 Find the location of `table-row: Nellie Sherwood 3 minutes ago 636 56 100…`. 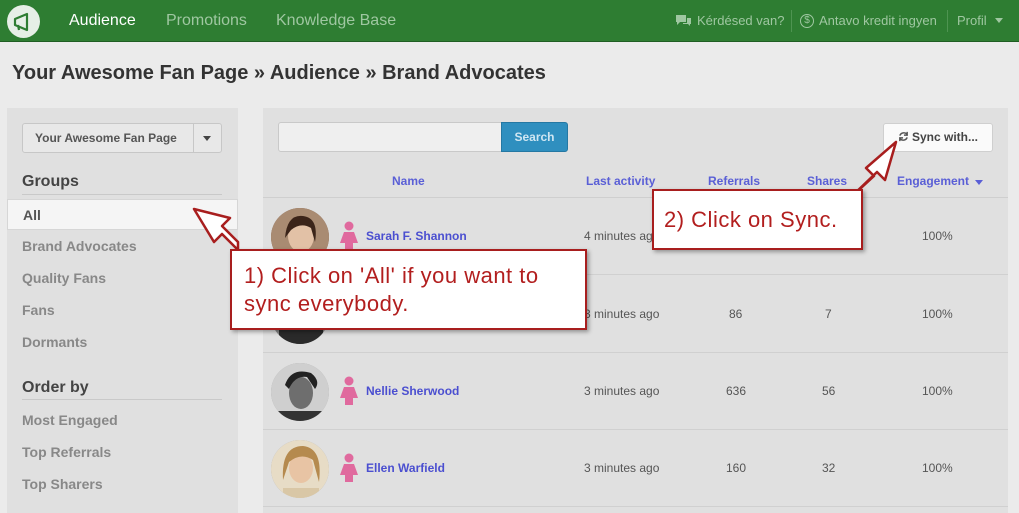

table-row: Nellie Sherwood 3 minutes ago 636 56 100… is located at coordinates (635, 391).